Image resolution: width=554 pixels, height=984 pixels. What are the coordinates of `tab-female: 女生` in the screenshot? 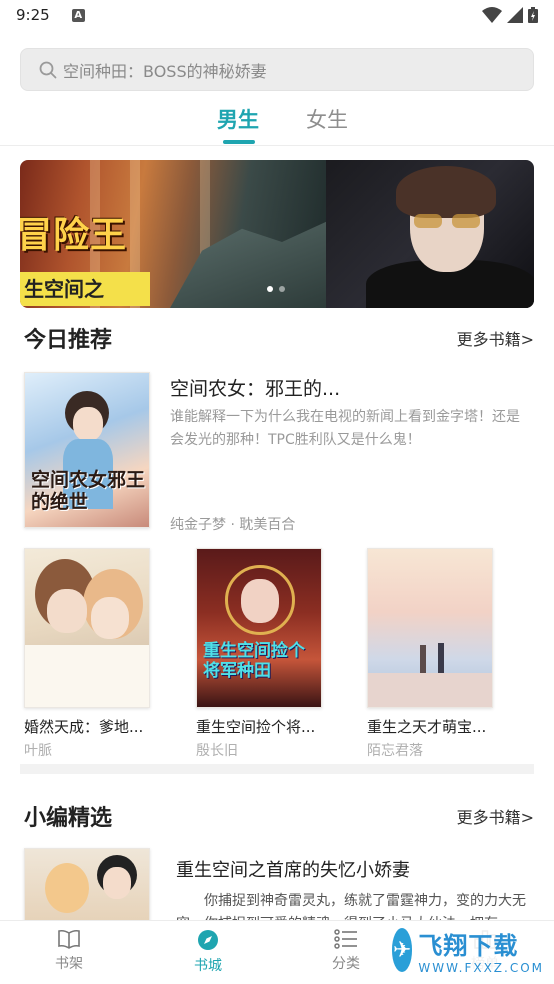 It's located at (327, 119).